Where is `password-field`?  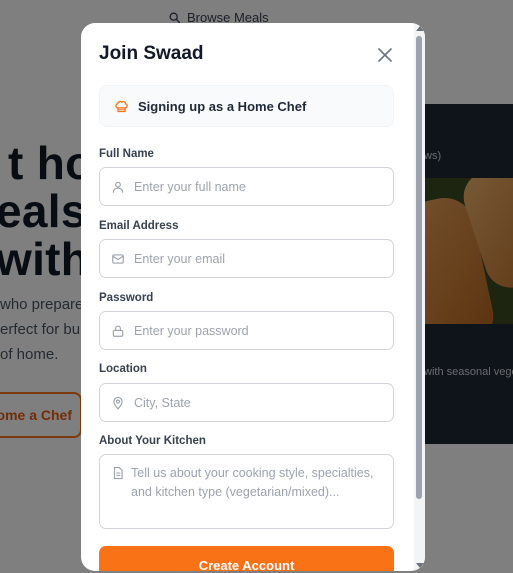
password-field is located at coordinates (246, 330).